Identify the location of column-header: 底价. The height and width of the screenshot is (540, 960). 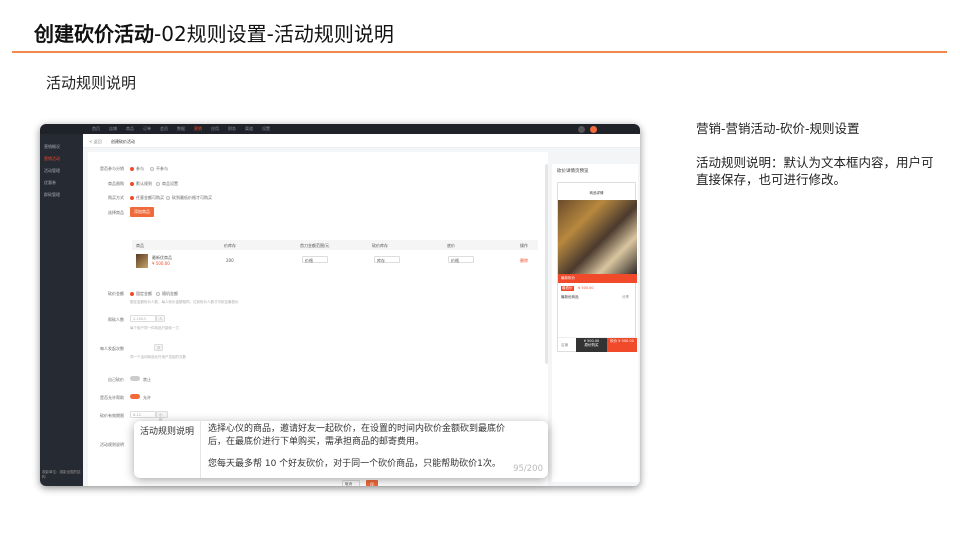
(451, 245).